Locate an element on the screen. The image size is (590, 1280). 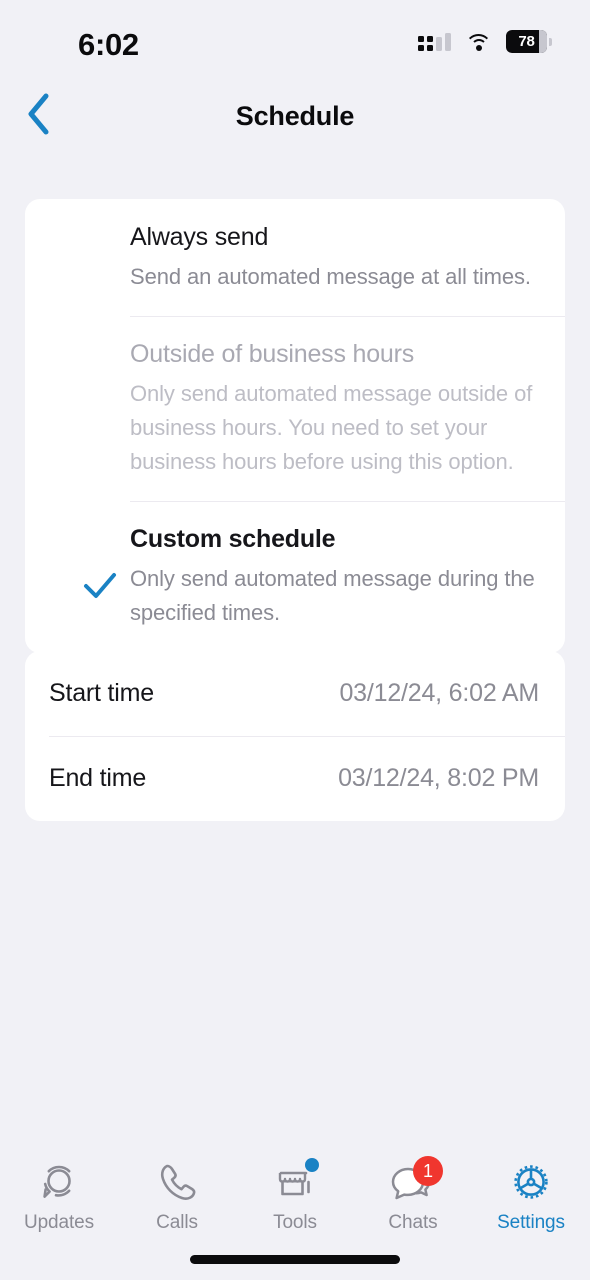
tab-label: Settings is located at coordinates (531, 1222).